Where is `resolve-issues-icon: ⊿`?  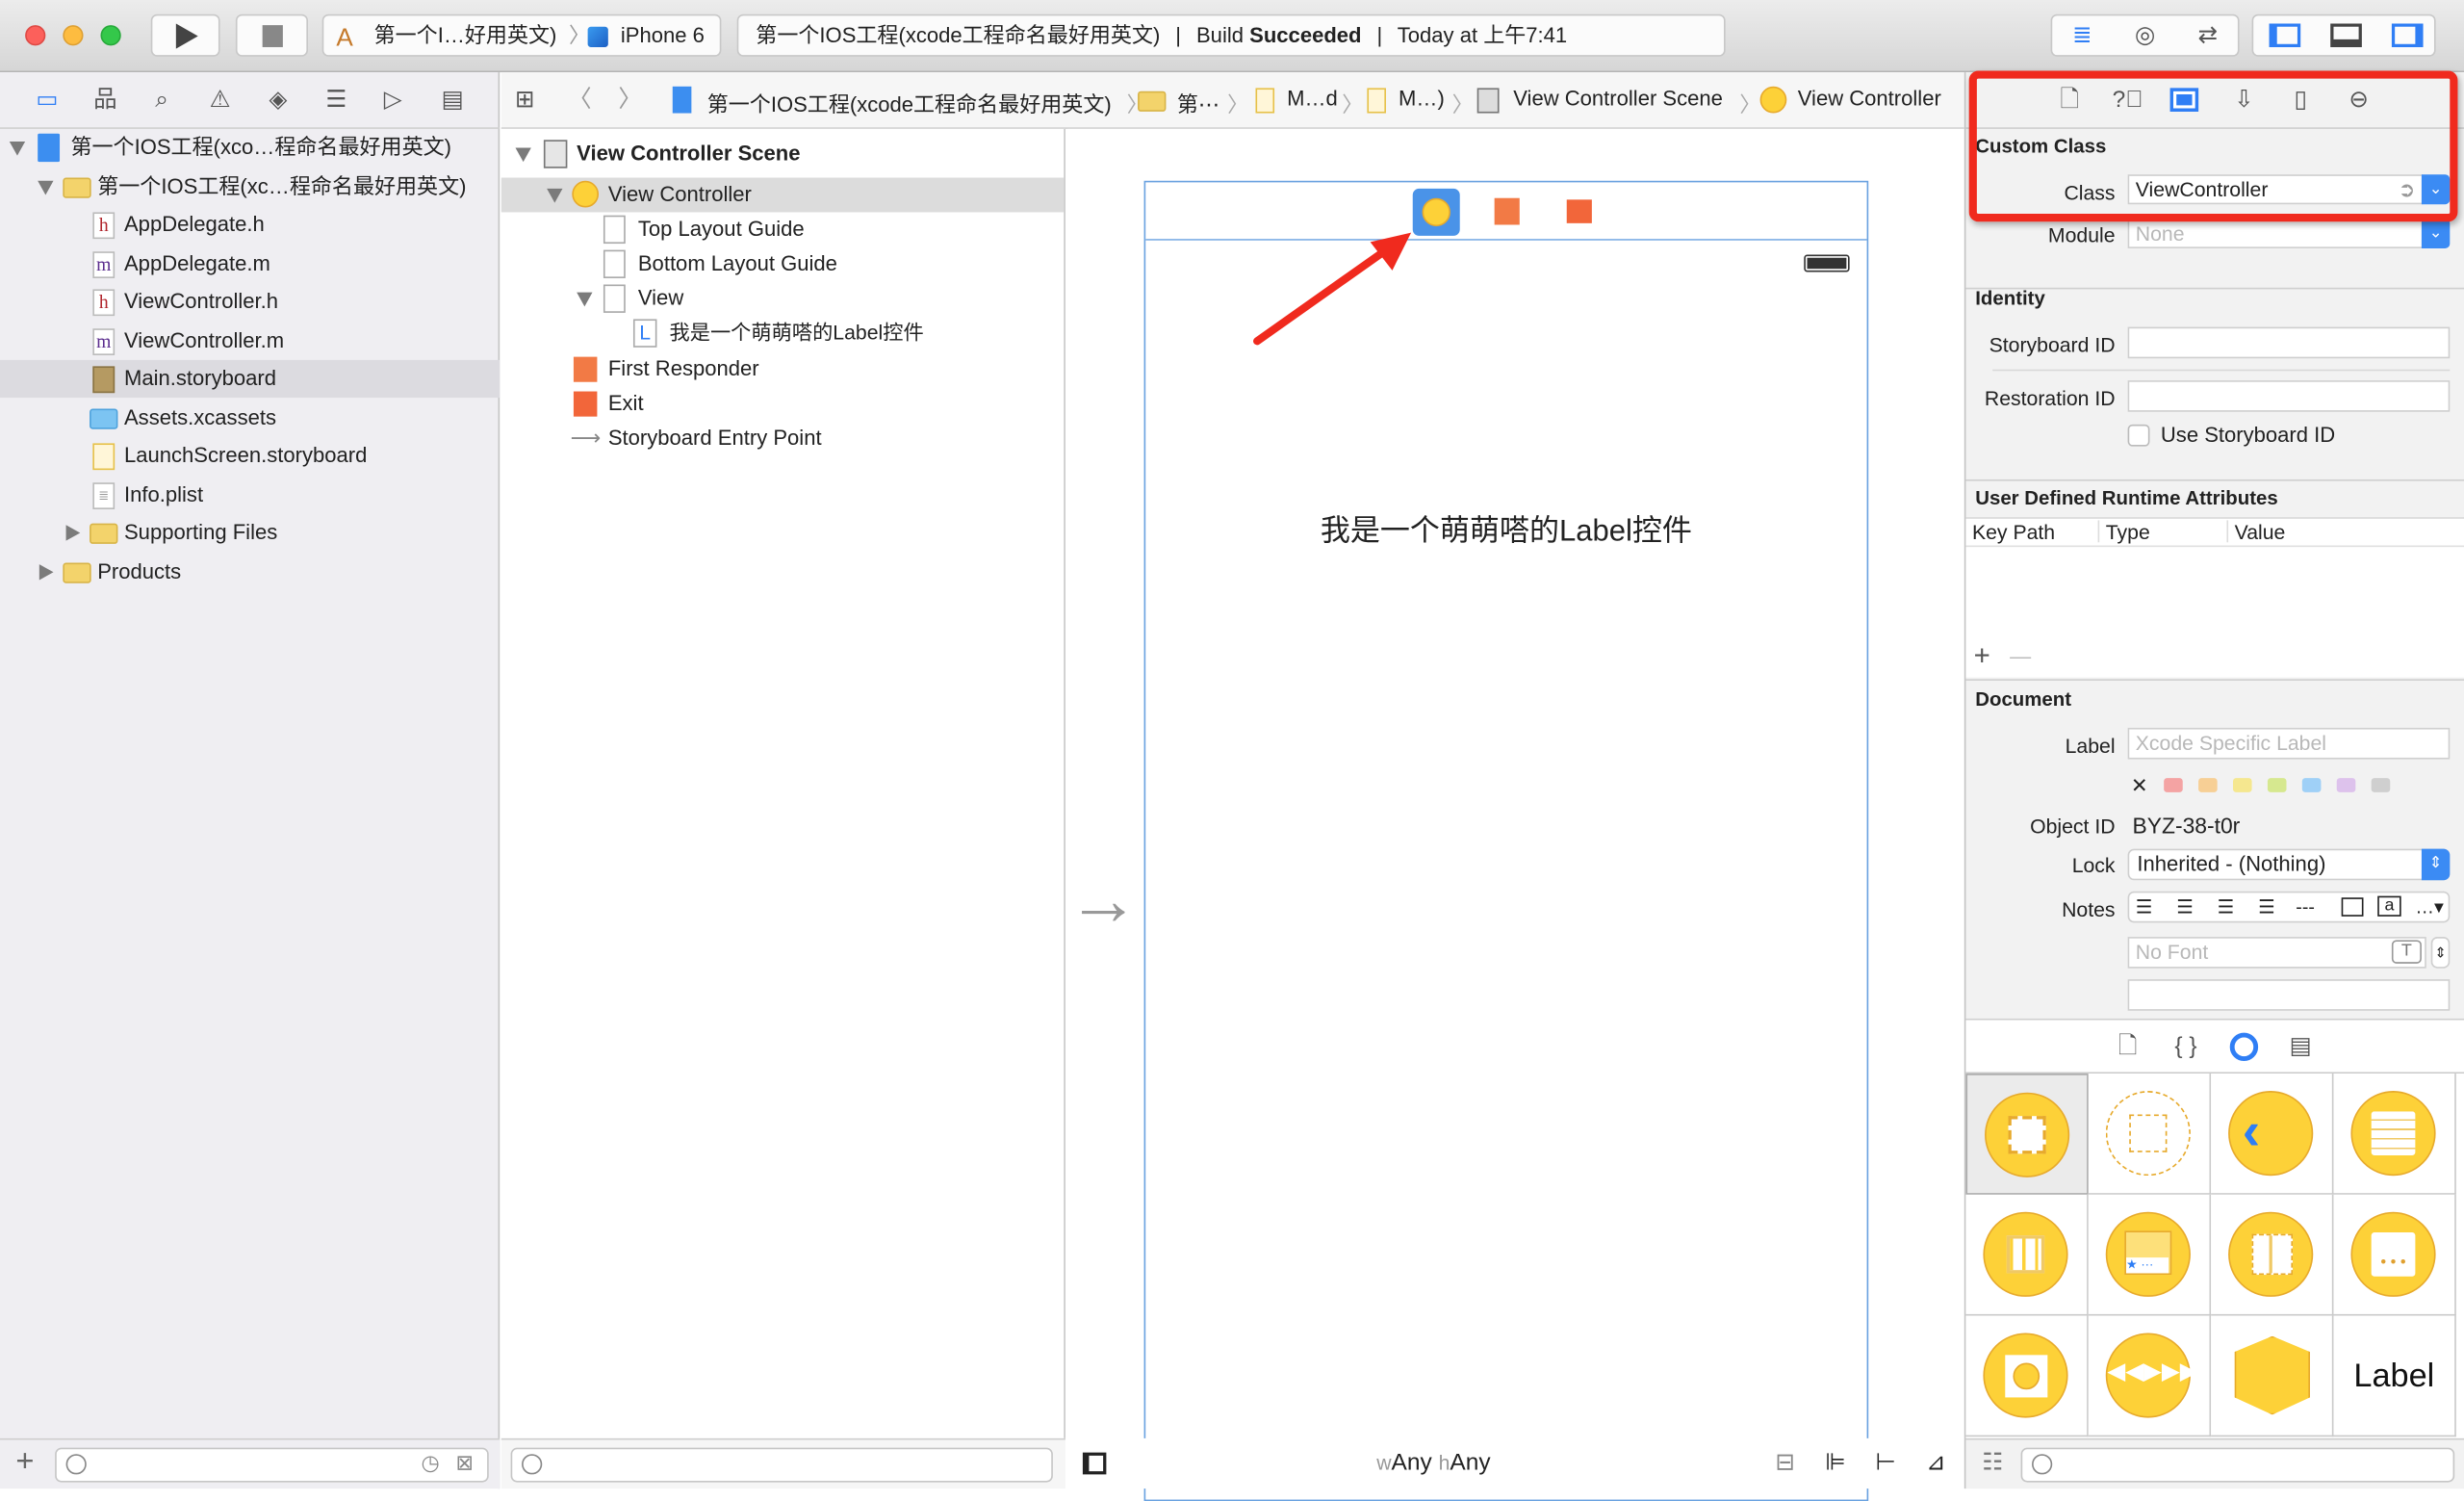
resolve-issues-icon: ⊿ is located at coordinates (1935, 1464).